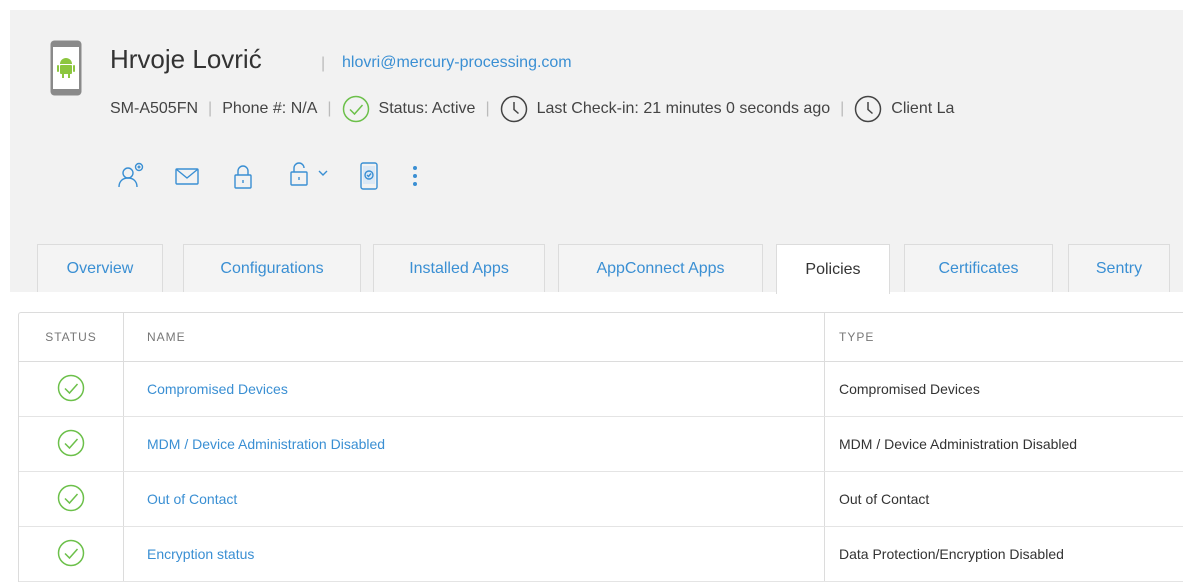 The height and width of the screenshot is (582, 1183). What do you see at coordinates (922, 109) in the screenshot?
I see `client-last-seen: Client La` at bounding box center [922, 109].